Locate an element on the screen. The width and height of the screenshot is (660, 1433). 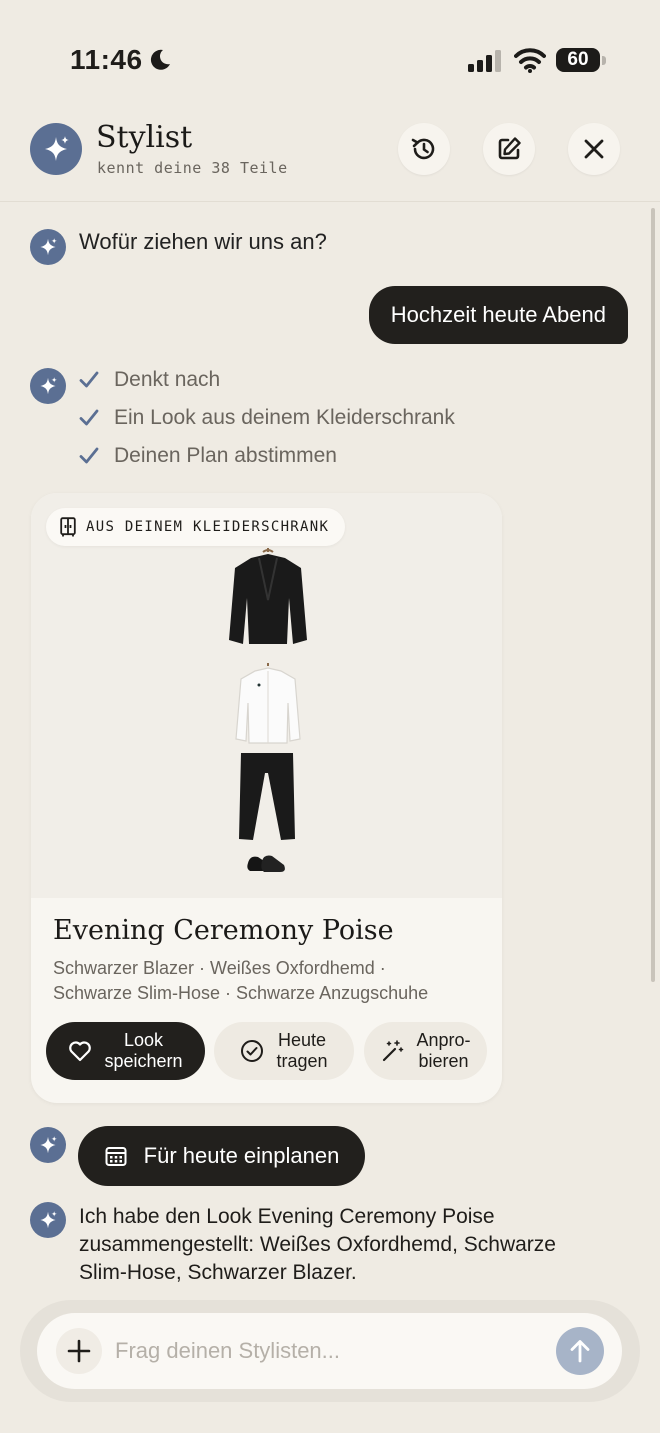
step-row: Denkt nach is located at coordinates (149, 380).